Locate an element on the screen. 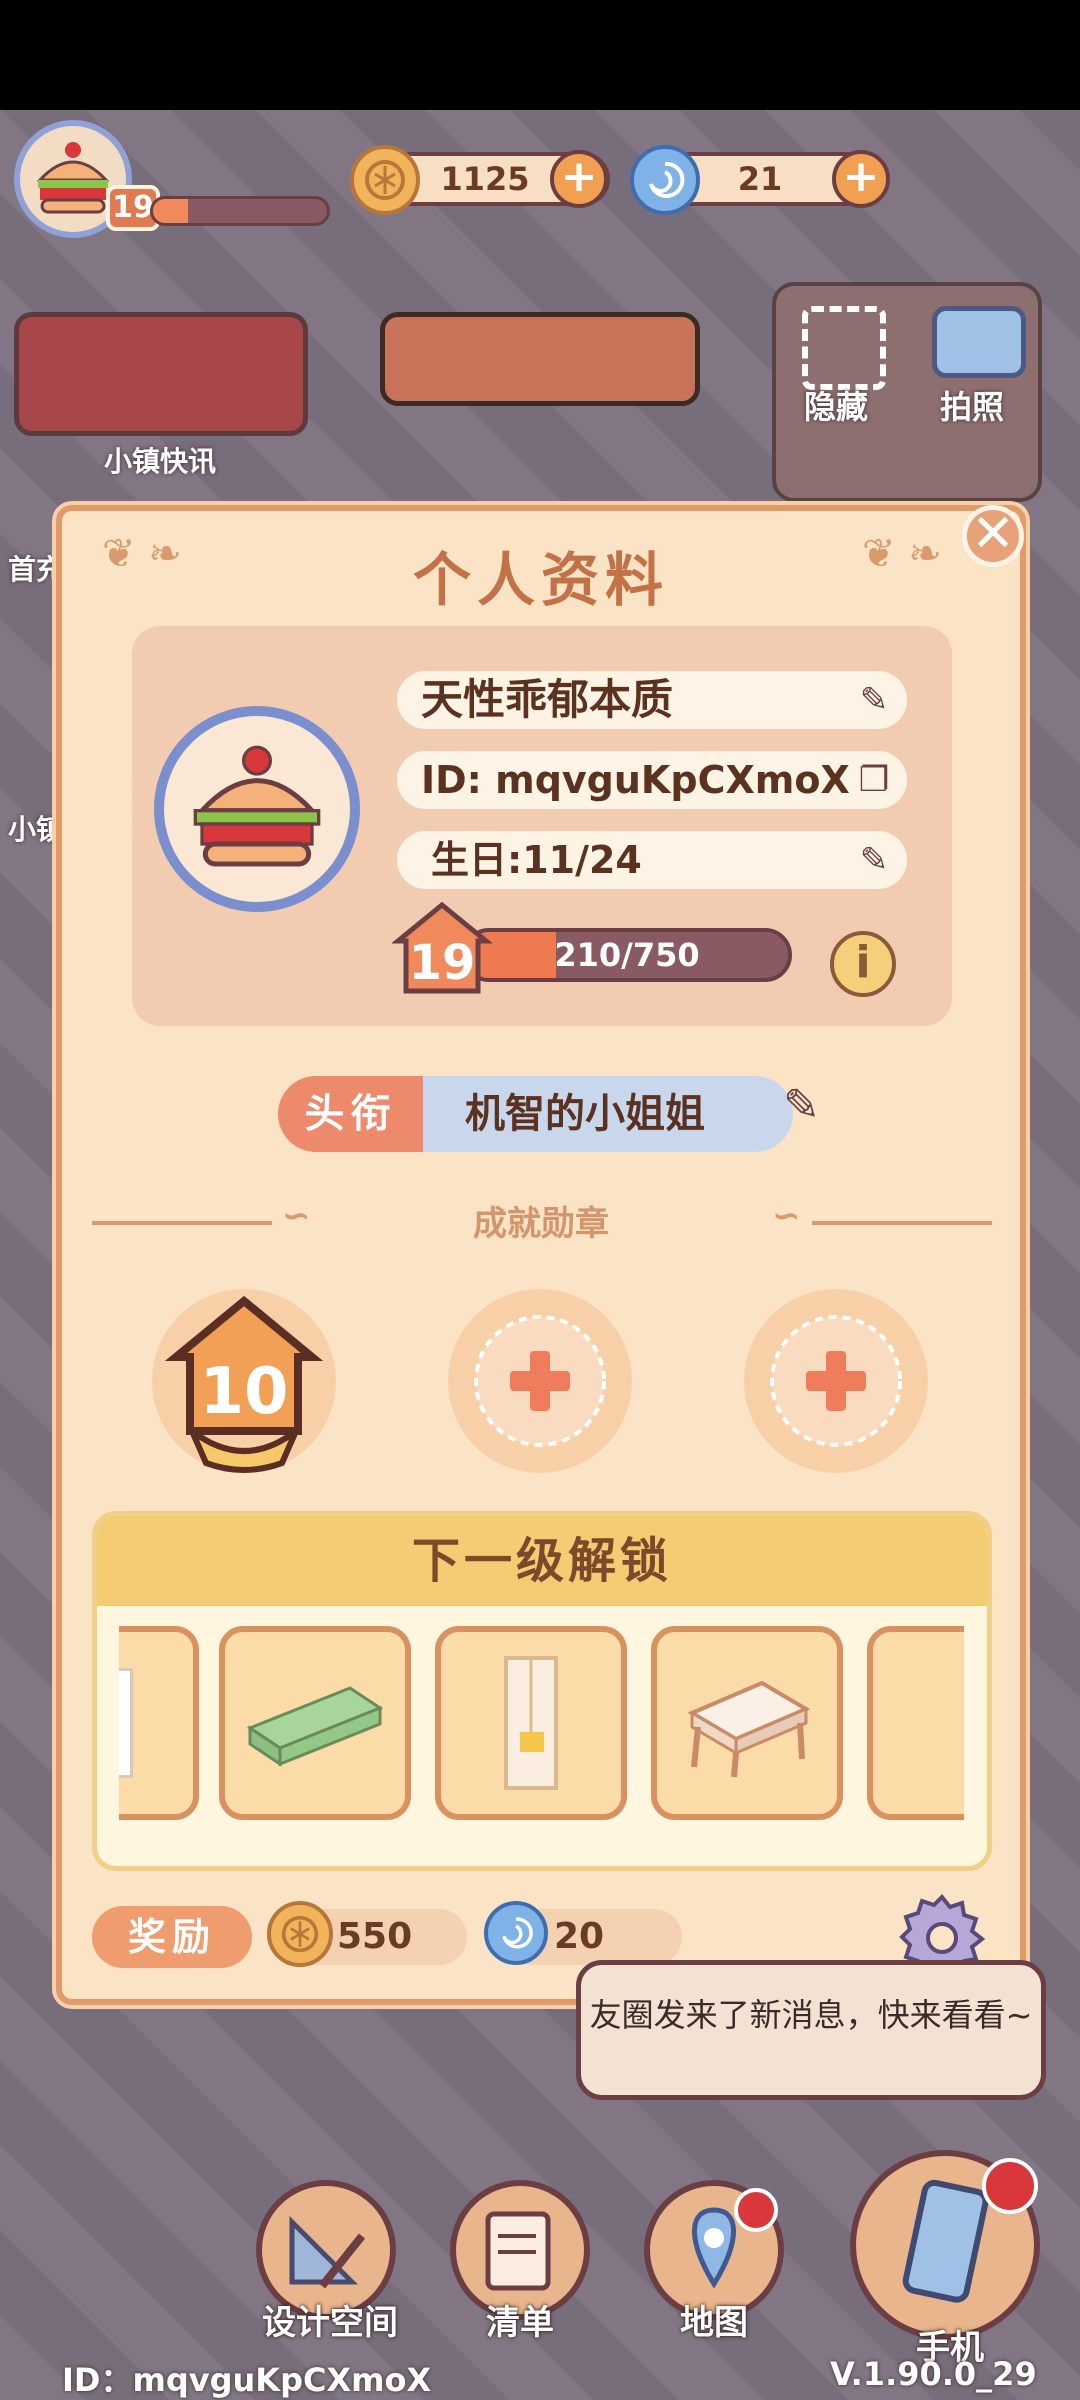 The width and height of the screenshot is (1080, 2400). xp-text: 210/750 is located at coordinates (627, 955).